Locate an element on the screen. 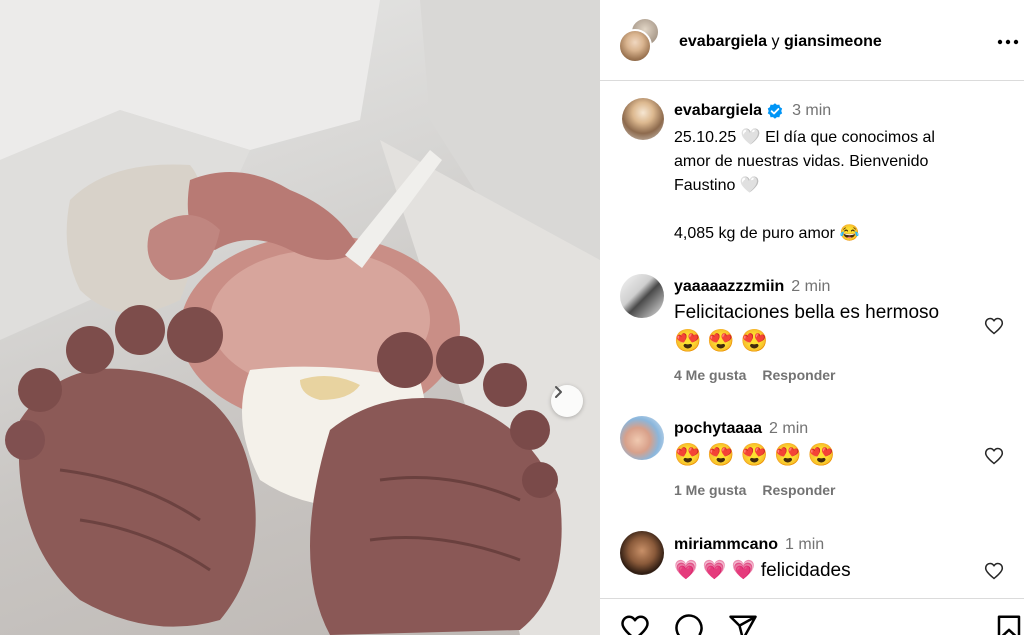 Image resolution: width=1024 pixels, height=635 pixels. comment-header: yaaaaazzzmiin 2 min is located at coordinates (752, 287).